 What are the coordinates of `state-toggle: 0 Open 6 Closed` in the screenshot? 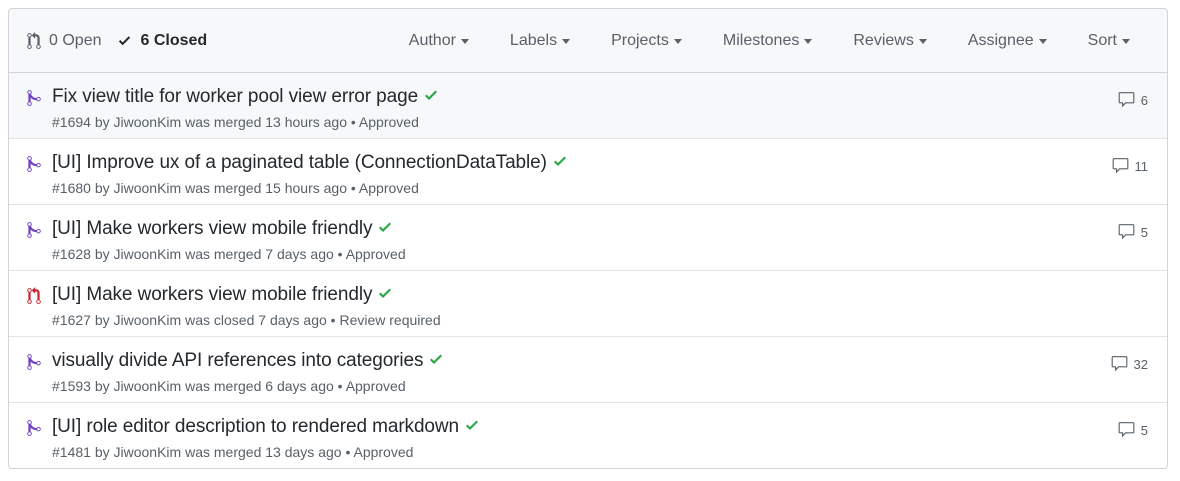 It's located at (117, 40).